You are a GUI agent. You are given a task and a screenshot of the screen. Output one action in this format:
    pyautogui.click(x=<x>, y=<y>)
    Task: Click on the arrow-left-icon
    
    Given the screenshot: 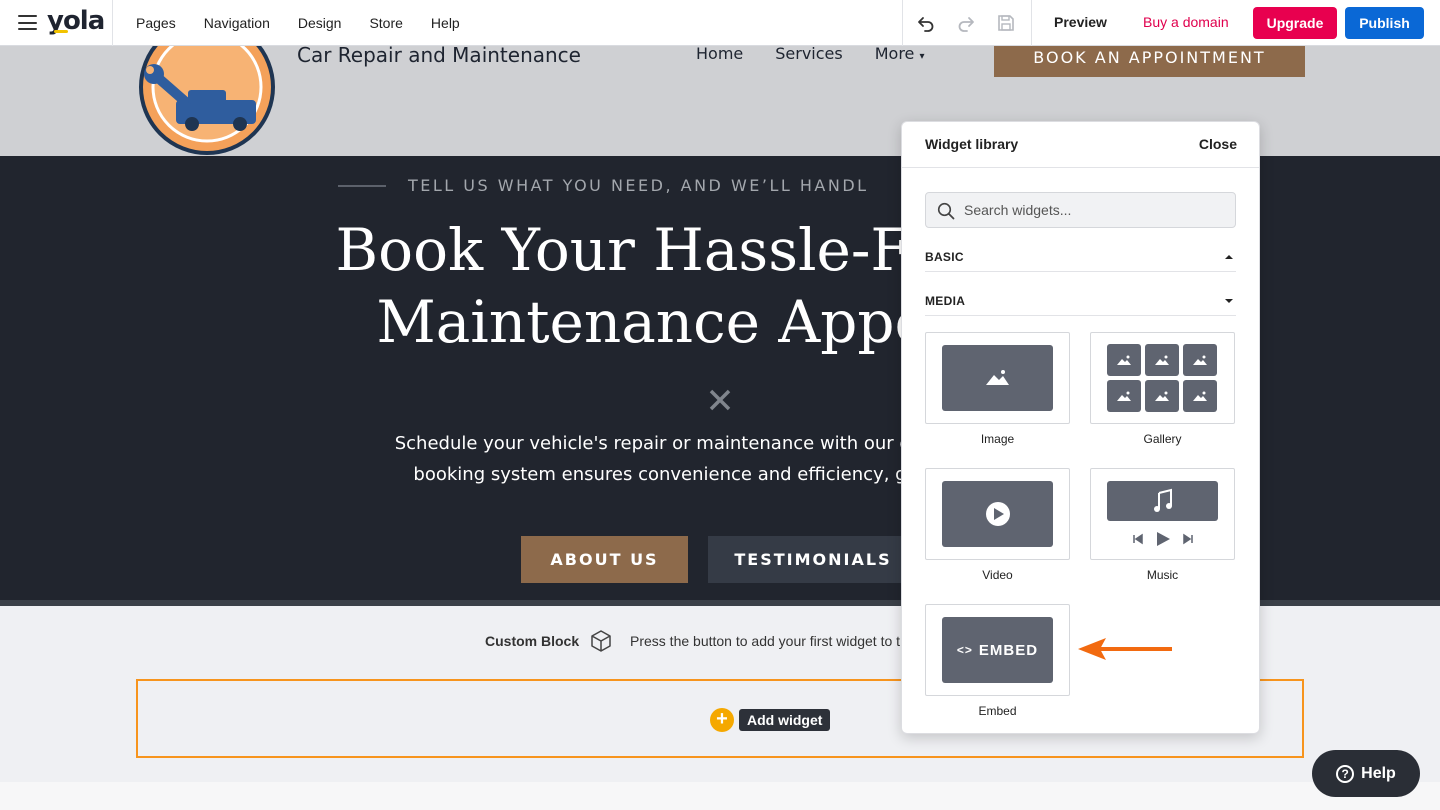 What is the action you would take?
    pyautogui.click(x=1125, y=649)
    